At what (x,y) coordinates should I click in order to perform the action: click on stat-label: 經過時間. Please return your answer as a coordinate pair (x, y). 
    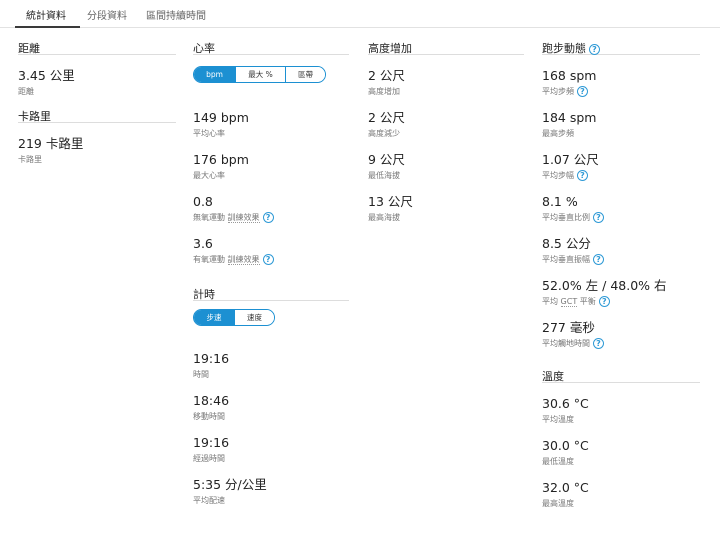
    Looking at the image, I should click on (209, 458).